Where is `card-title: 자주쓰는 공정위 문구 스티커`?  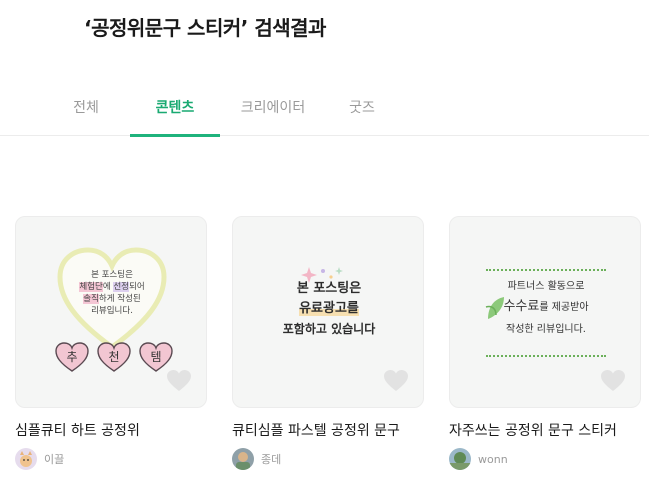 card-title: 자주쓰는 공정위 문구 스티커 is located at coordinates (545, 430).